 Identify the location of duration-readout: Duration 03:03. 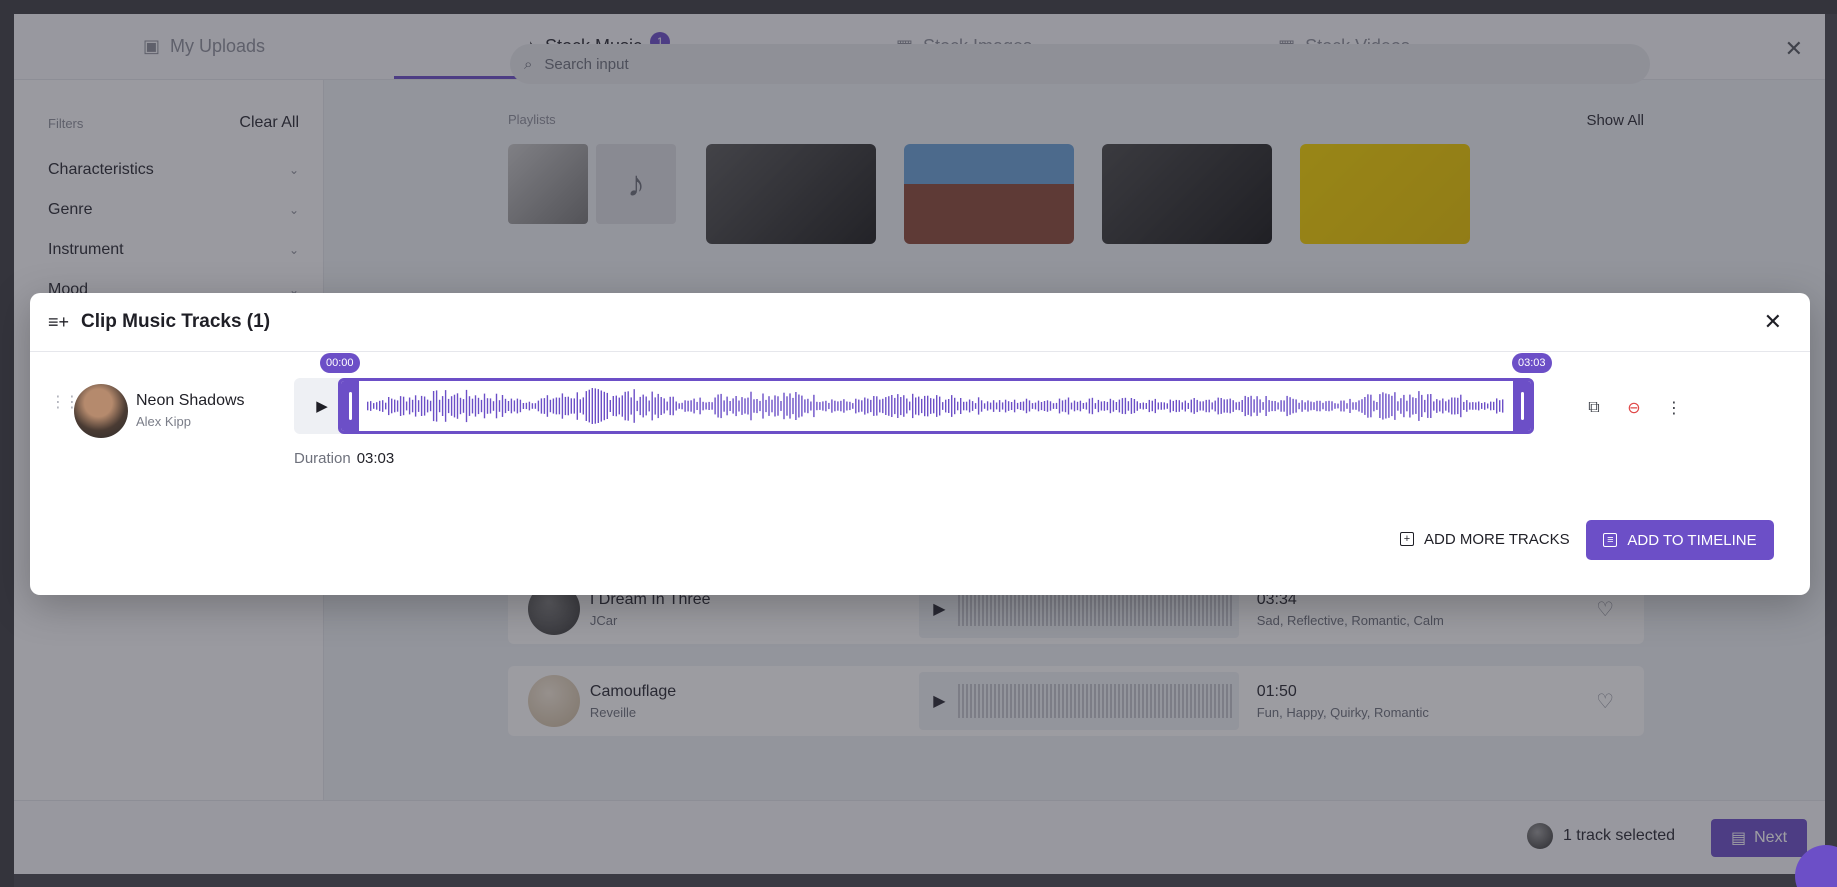
(344, 458).